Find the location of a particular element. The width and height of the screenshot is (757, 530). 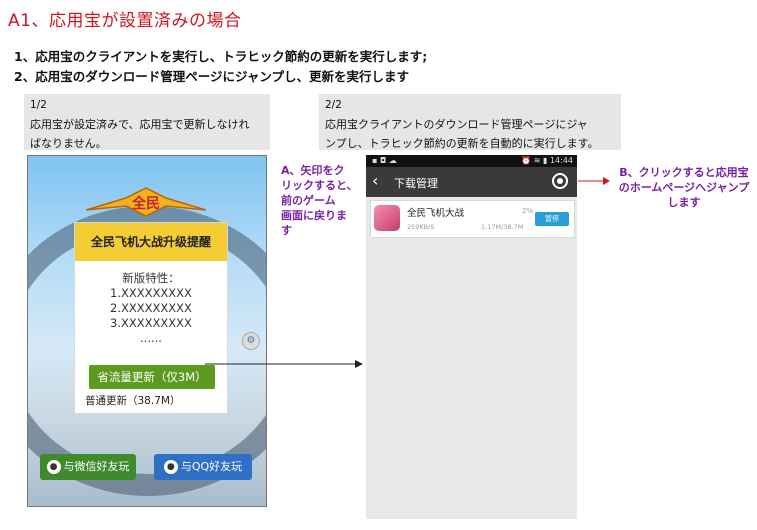

status-right: ⏰ ≋ ▮ 14:44 is located at coordinates (547, 160).